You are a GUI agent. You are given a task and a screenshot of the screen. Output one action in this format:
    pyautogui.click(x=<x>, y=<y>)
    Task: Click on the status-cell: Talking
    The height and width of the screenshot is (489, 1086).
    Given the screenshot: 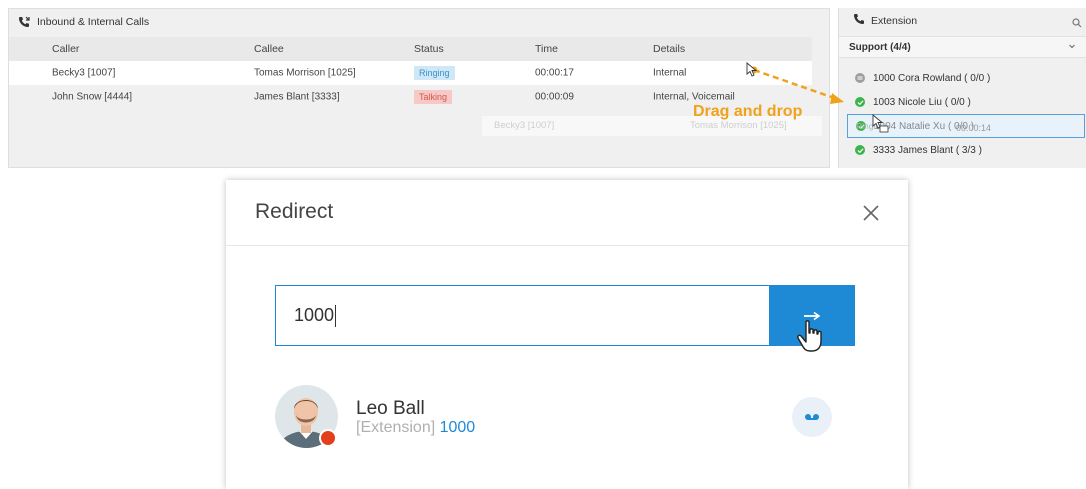 What is the action you would take?
    pyautogui.click(x=433, y=97)
    